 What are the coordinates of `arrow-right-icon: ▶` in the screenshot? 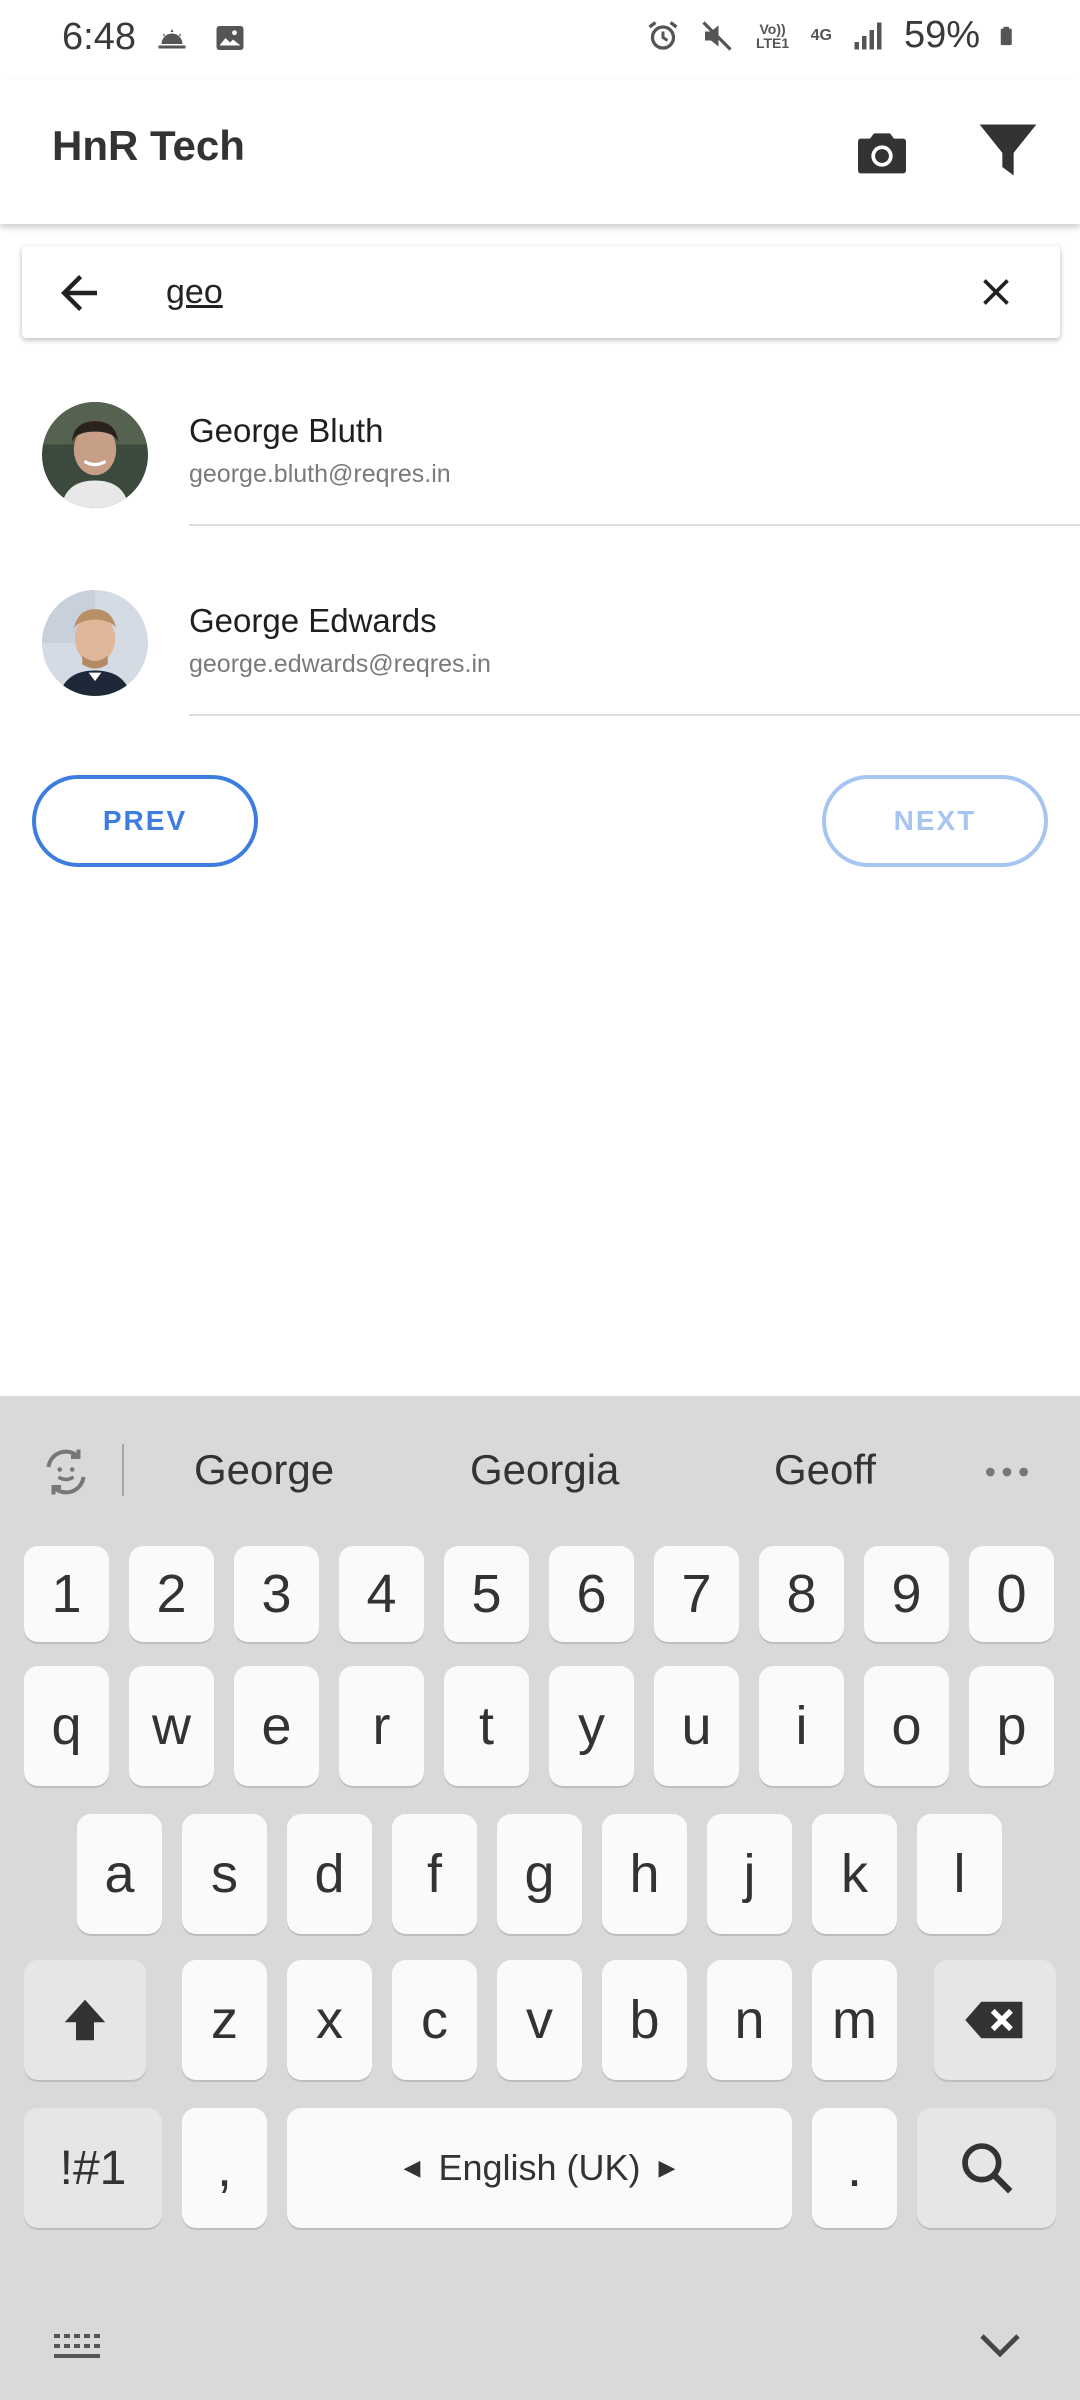 It's located at (667, 2167).